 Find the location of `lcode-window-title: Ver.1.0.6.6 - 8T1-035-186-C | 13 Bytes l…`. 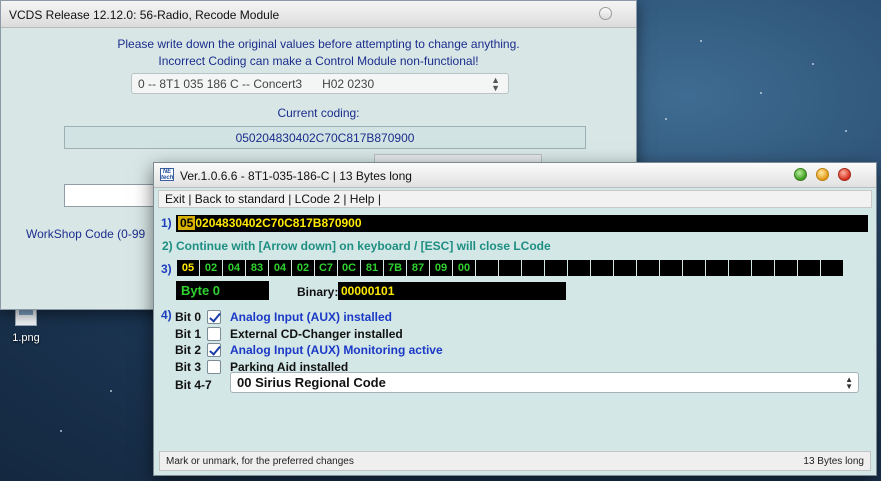

lcode-window-title: Ver.1.0.6.6 - 8T1-035-186-C | 13 Bytes l… is located at coordinates (296, 176).